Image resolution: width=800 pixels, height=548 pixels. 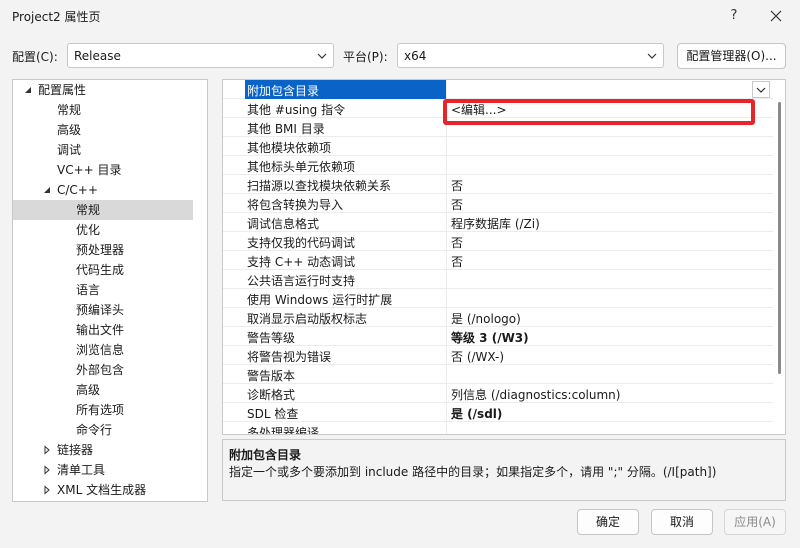 I want to click on property-row: 使用 Windows 运行时扩展, so click(x=498, y=298).